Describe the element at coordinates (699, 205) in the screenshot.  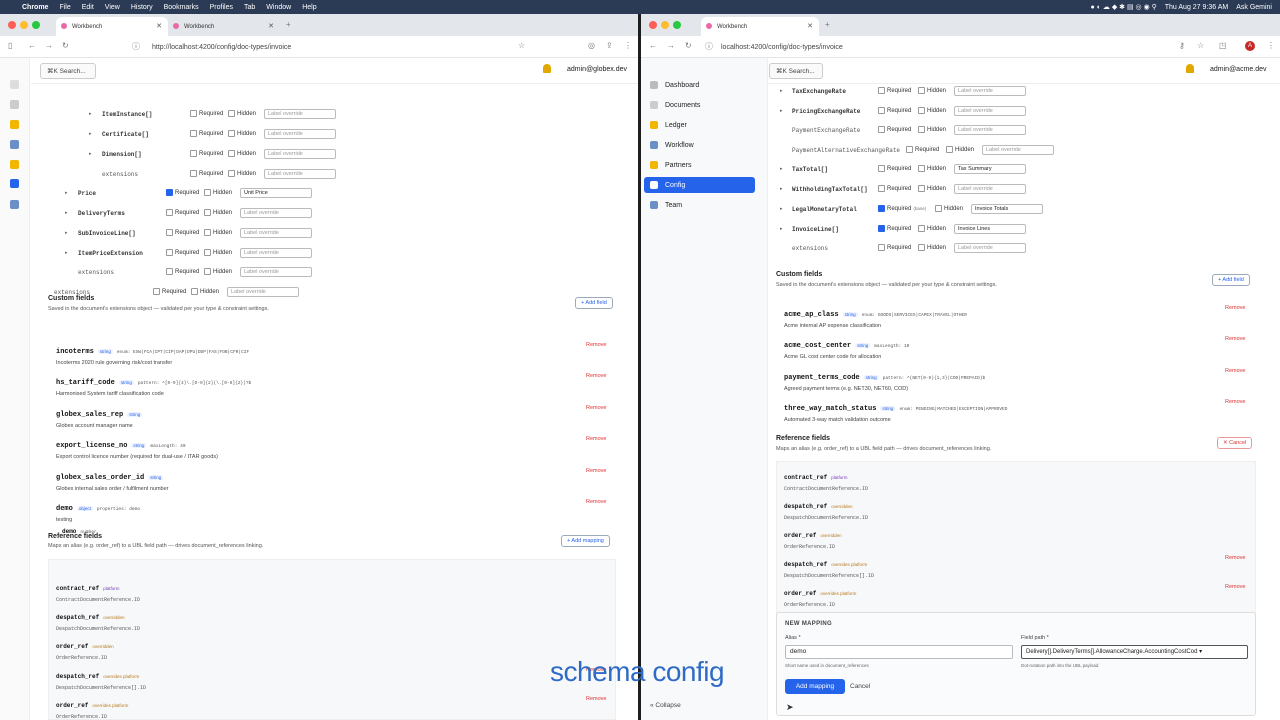
I see `sidebar-item-team: Team` at that location.